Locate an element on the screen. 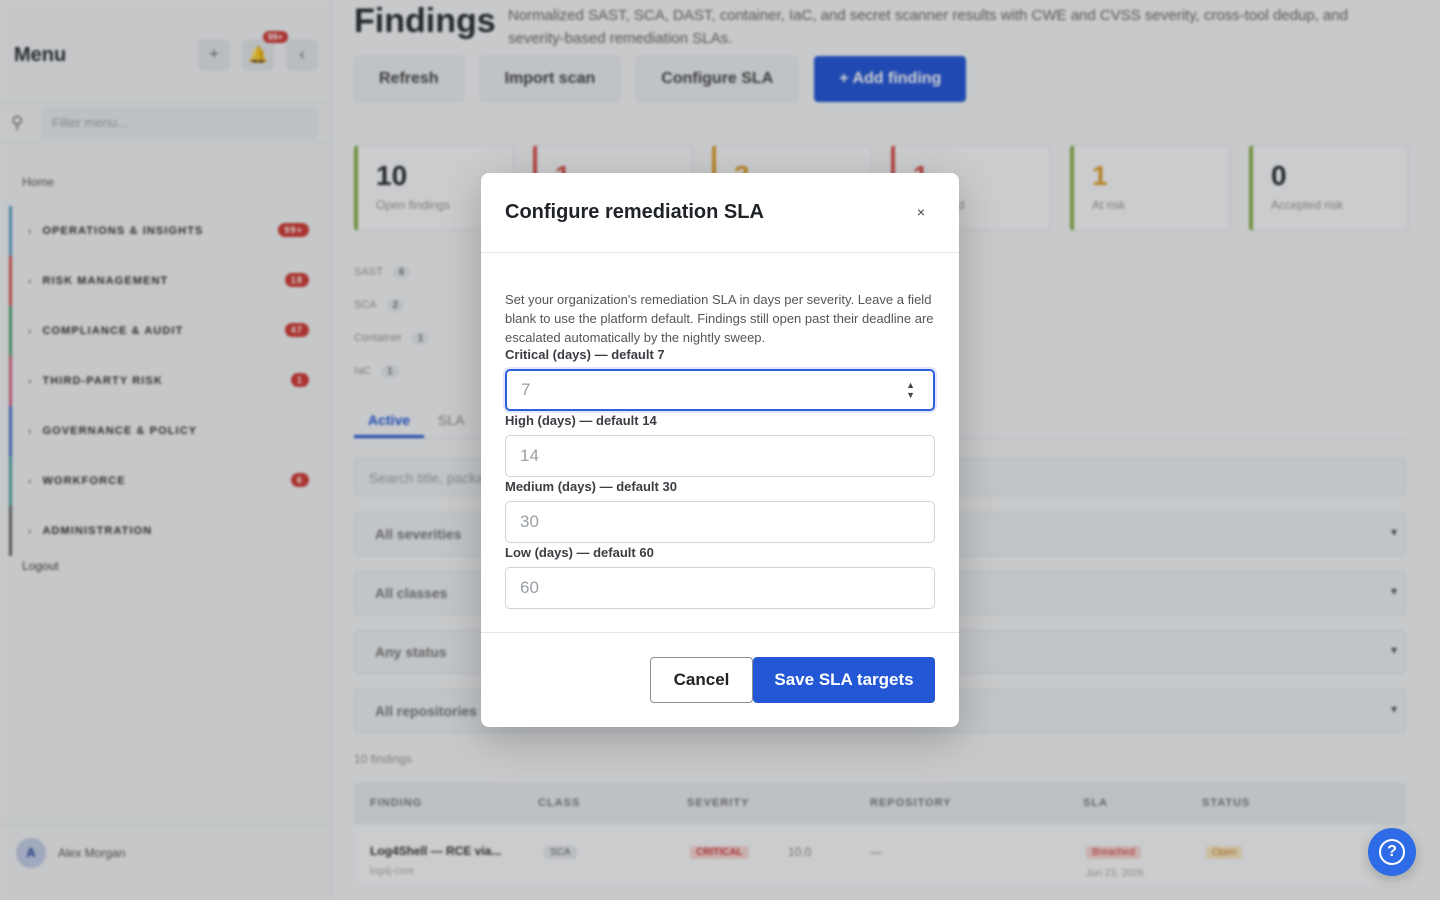 The width and height of the screenshot is (1440, 900). critical-days-placeholder: 7 is located at coordinates (526, 389).